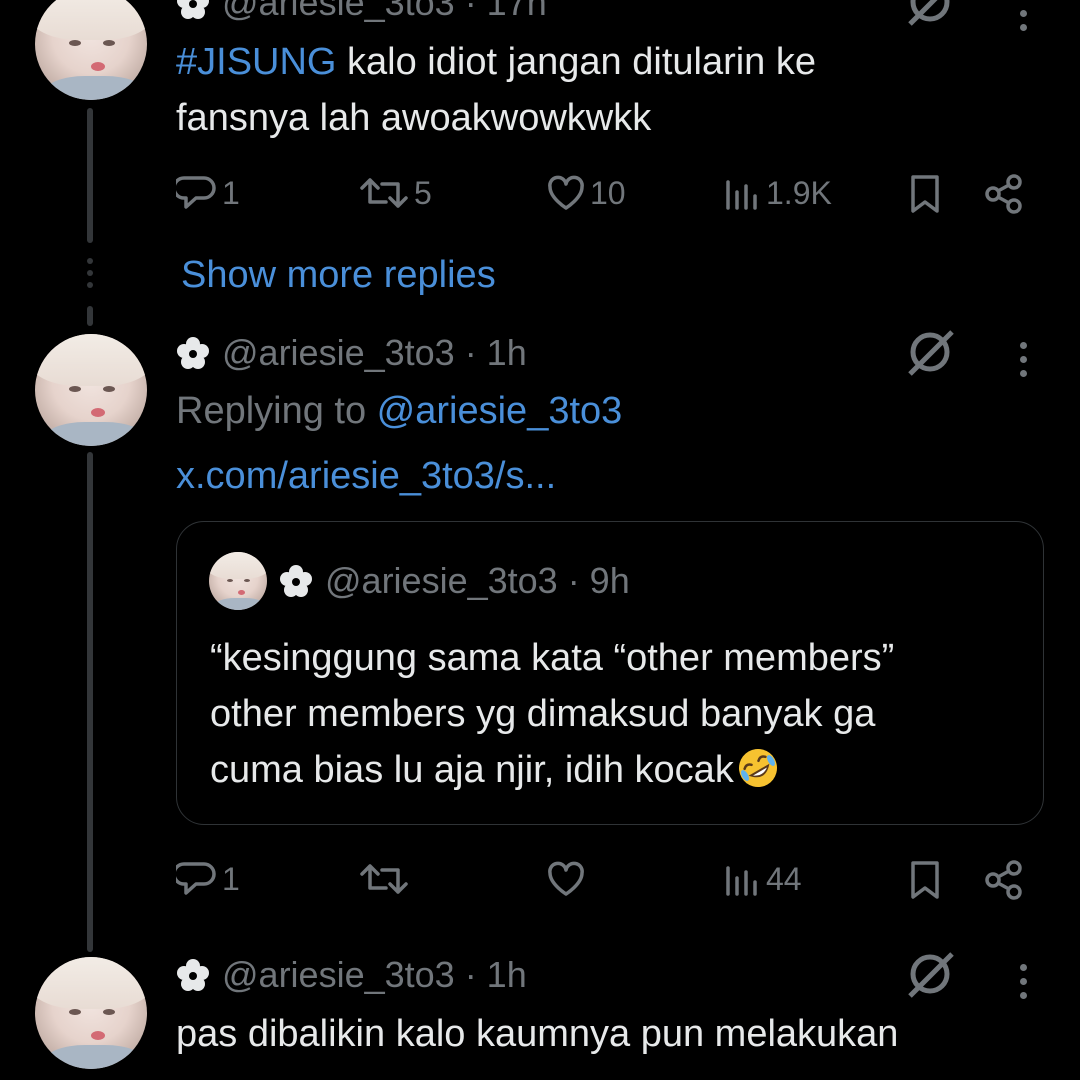 The width and height of the screenshot is (1080, 1080). What do you see at coordinates (757, 768) in the screenshot?
I see `rofl-emoji-icon` at bounding box center [757, 768].